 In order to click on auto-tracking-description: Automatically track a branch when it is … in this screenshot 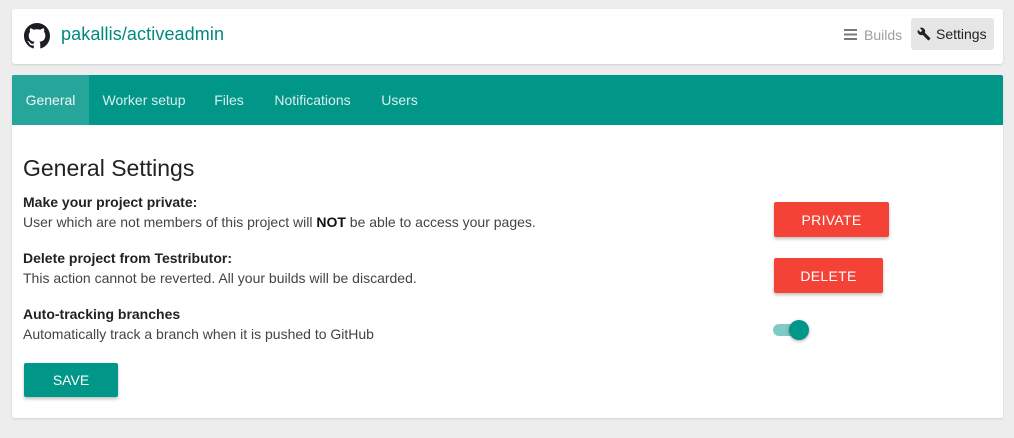, I will do `click(198, 334)`.